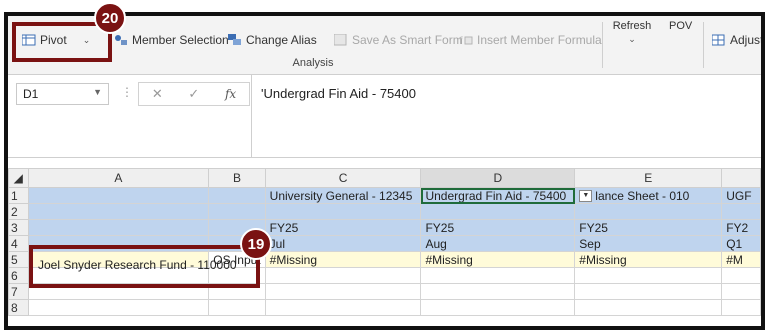  I want to click on cell: University General - 12345, so click(343, 195).